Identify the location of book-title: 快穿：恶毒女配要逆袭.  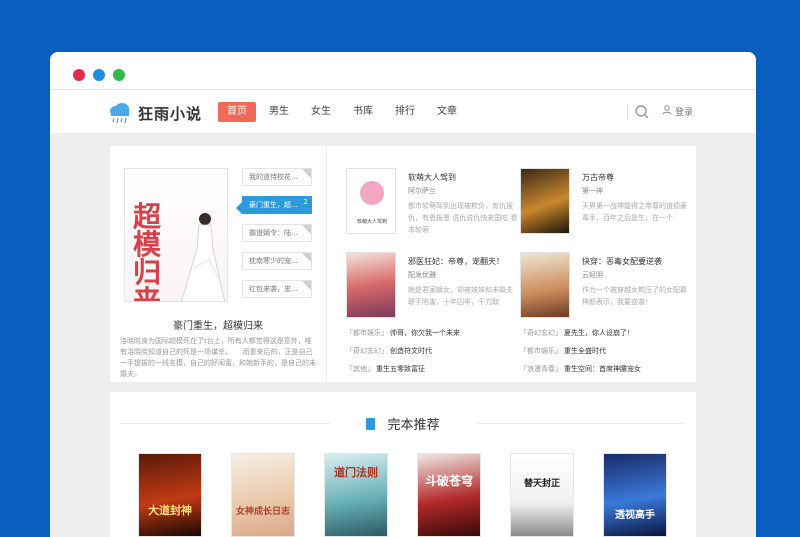
(622, 261).